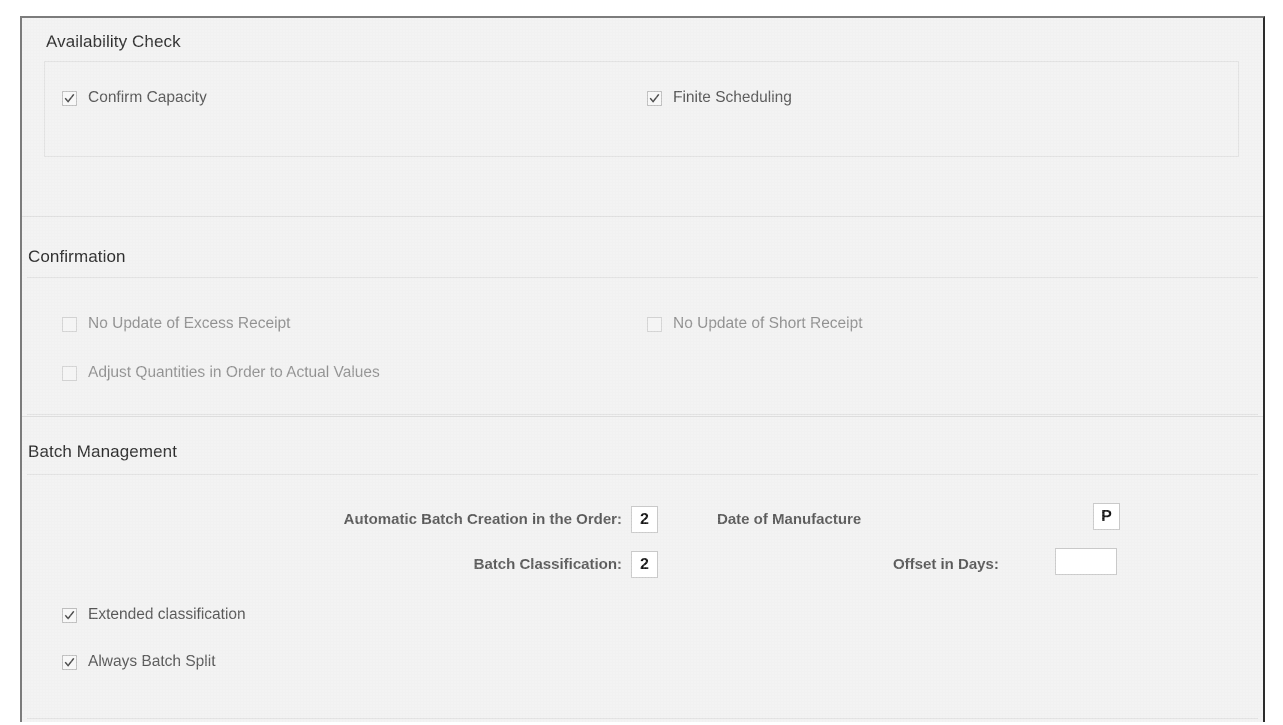 The width and height of the screenshot is (1283, 725). What do you see at coordinates (69, 662) in the screenshot?
I see `always-batch-split-checkbox` at bounding box center [69, 662].